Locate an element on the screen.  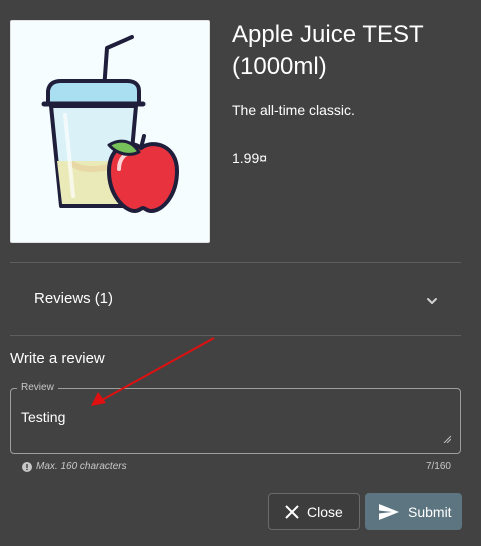
write-review-title: Write a review is located at coordinates (57, 358).